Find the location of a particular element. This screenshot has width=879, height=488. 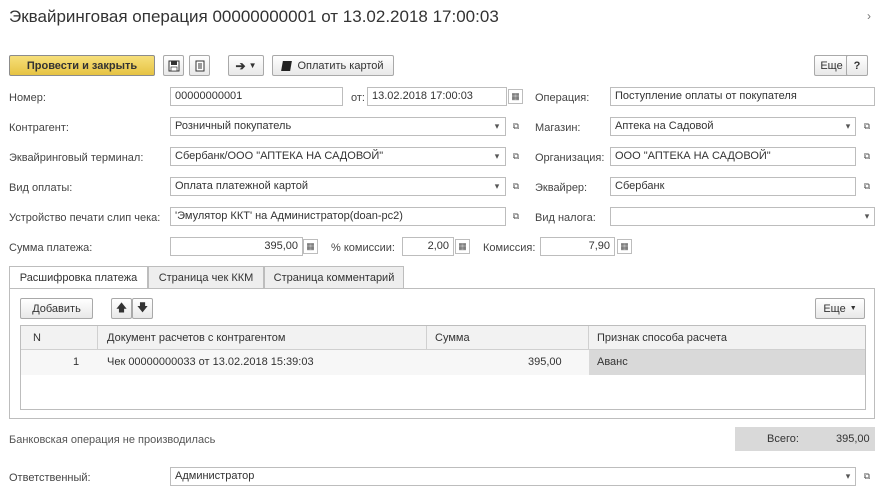

amount-label: Сумма платежа: is located at coordinates (51, 248).